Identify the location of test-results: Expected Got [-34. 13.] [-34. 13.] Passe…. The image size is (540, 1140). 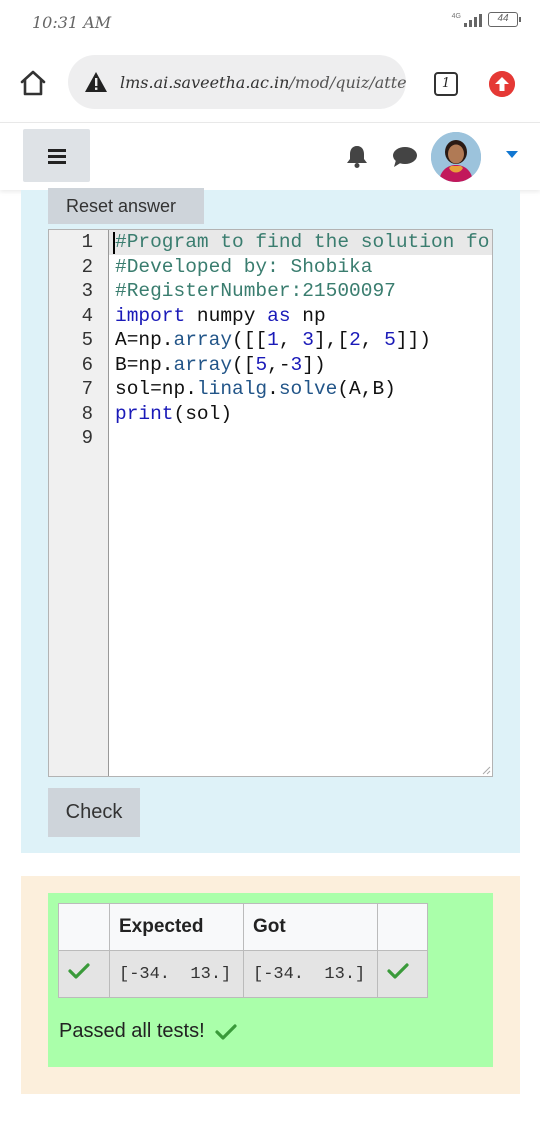
(270, 980).